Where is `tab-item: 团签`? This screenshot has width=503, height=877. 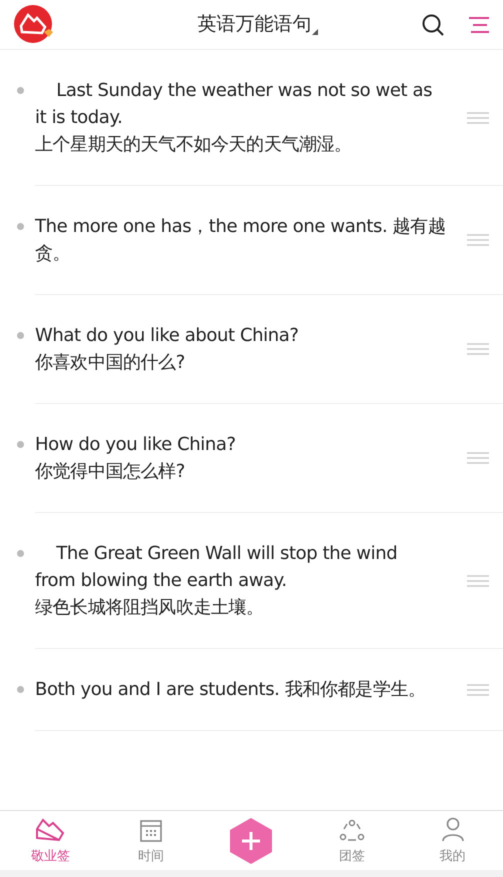
tab-item: 团签 is located at coordinates (352, 840).